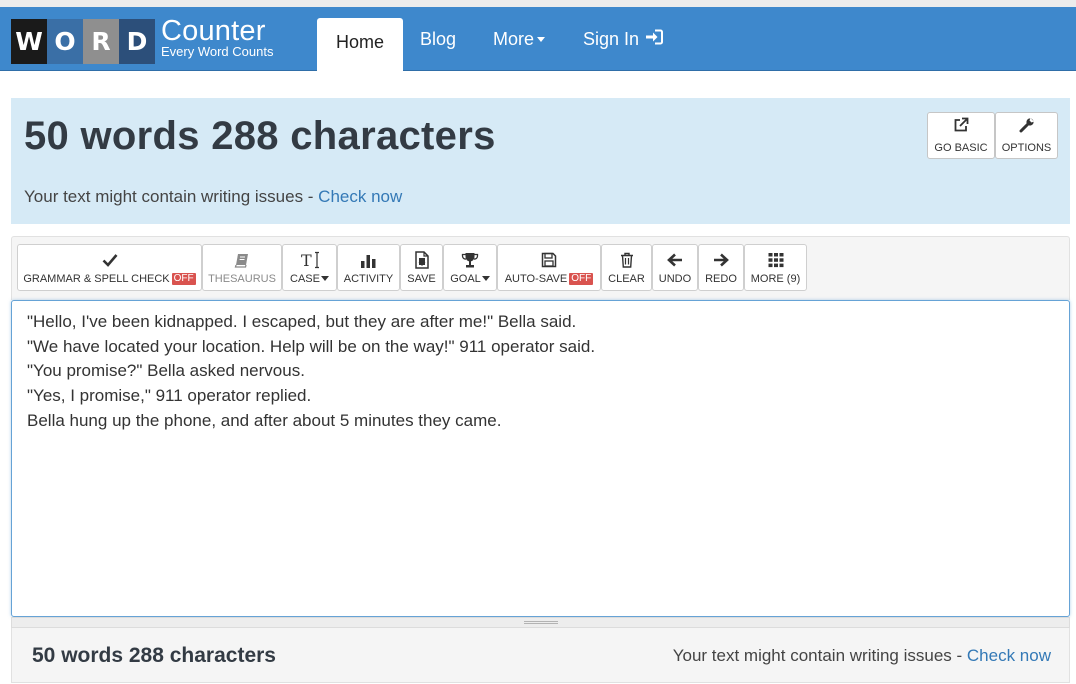 This screenshot has width=1076, height=684. Describe the element at coordinates (819, 655) in the screenshot. I see `footer-writing-issues-text: Your text might contain writing issues -` at that location.